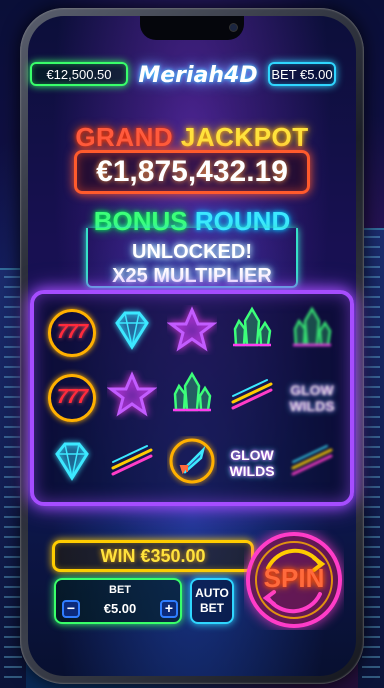  I want to click on rocket-icon, so click(192, 463).